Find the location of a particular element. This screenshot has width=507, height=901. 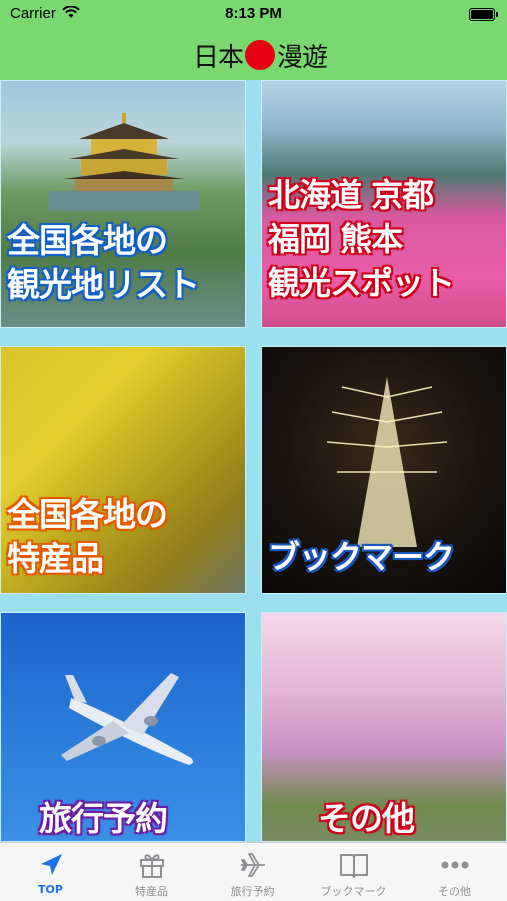

tab-label: ブックマーク is located at coordinates (353, 891).